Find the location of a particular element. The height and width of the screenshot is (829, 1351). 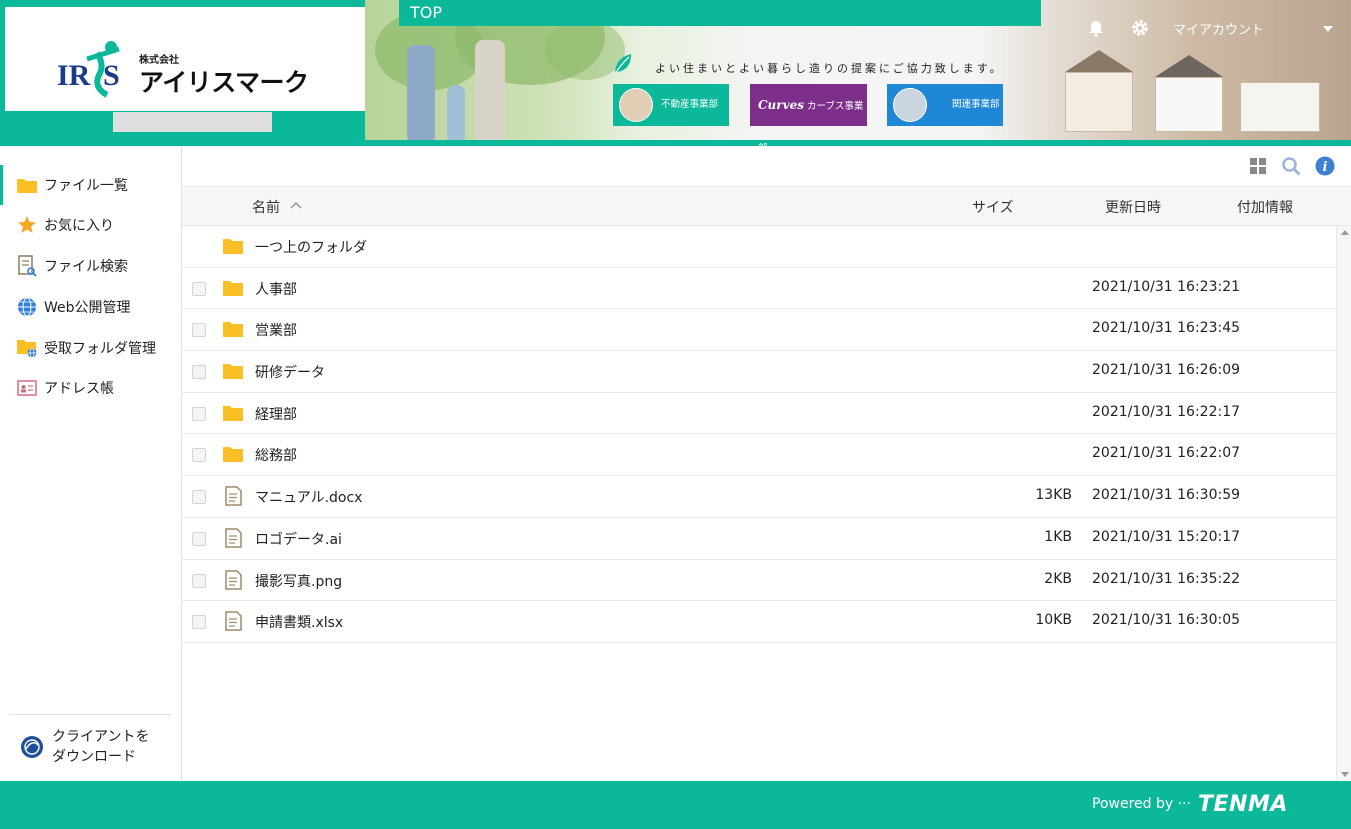

svg-text: IR is located at coordinates (74, 75).